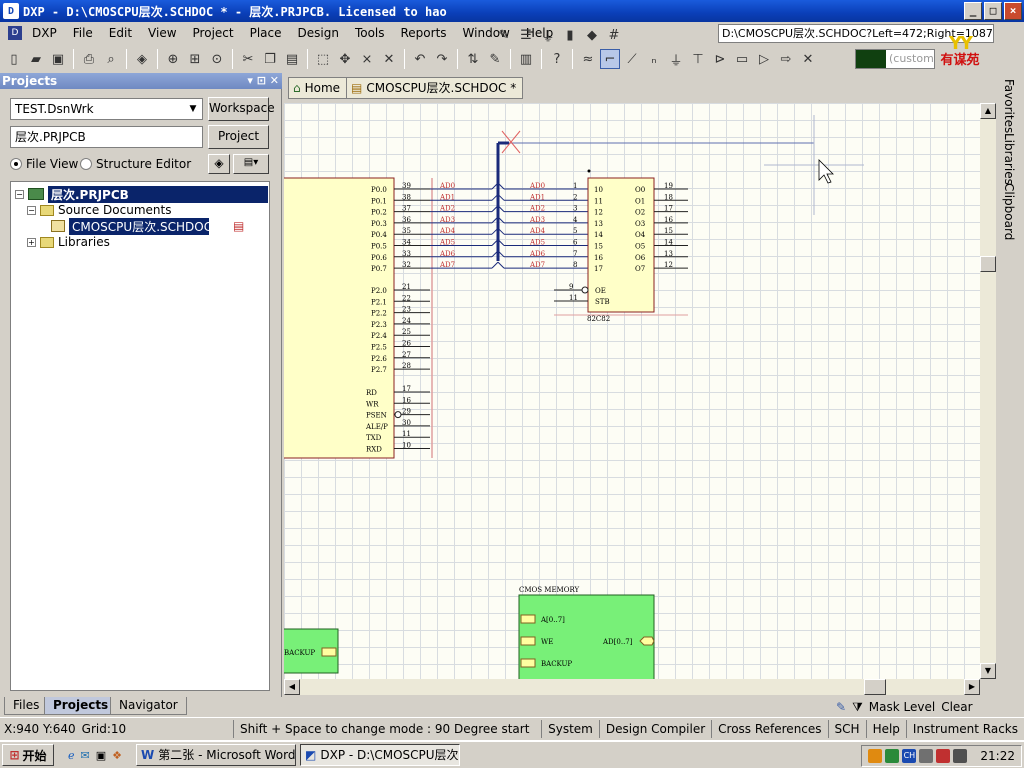  Describe the element at coordinates (266, 33) in the screenshot. I see `menu-place: Place` at that location.